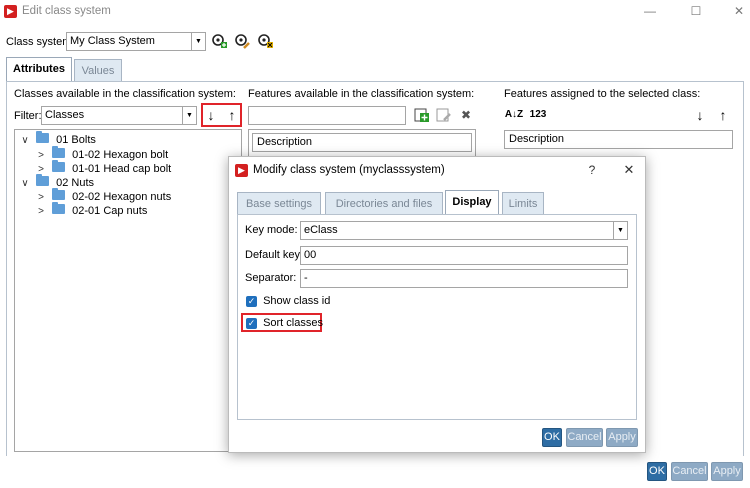 The width and height of the screenshot is (750, 488). Describe the element at coordinates (251, 301) in the screenshot. I see `show-class-id-checkbox: ✓` at that location.